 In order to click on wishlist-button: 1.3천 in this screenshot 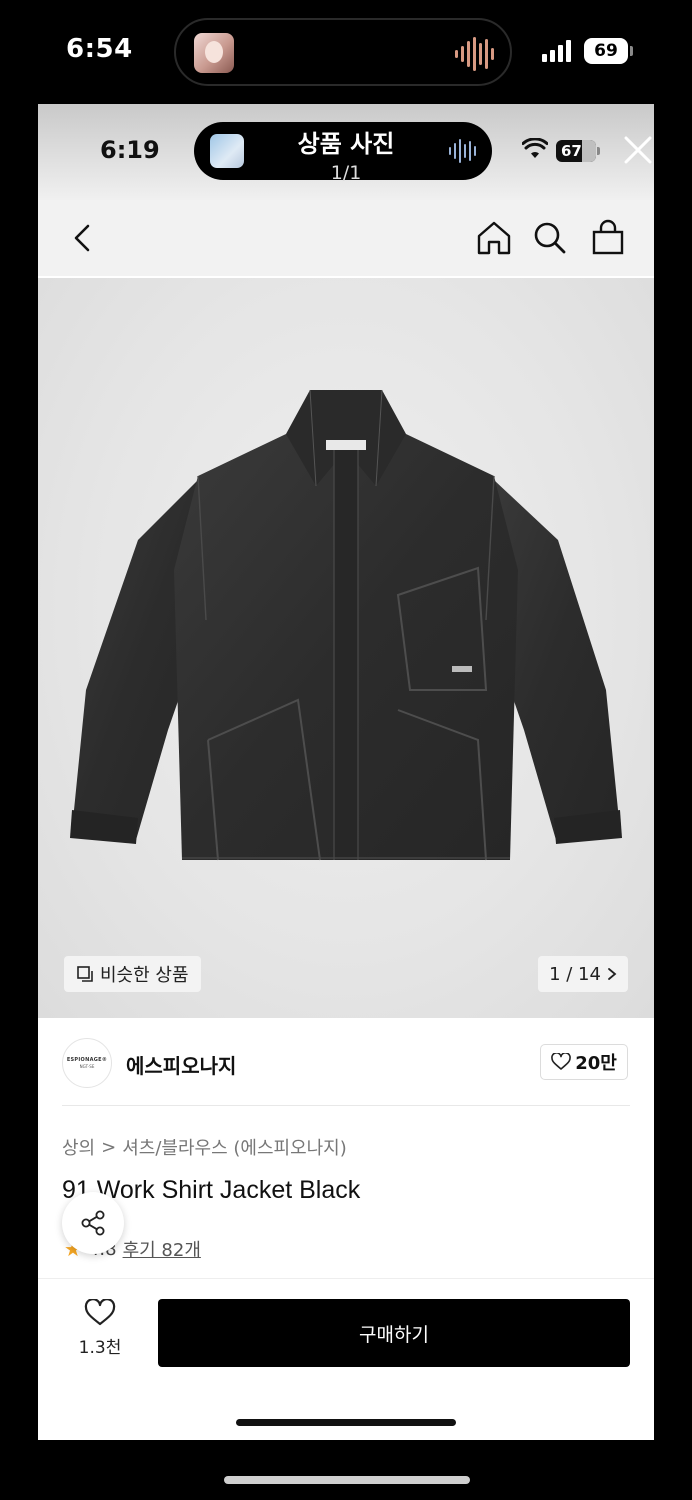, I will do `click(100, 1328)`.